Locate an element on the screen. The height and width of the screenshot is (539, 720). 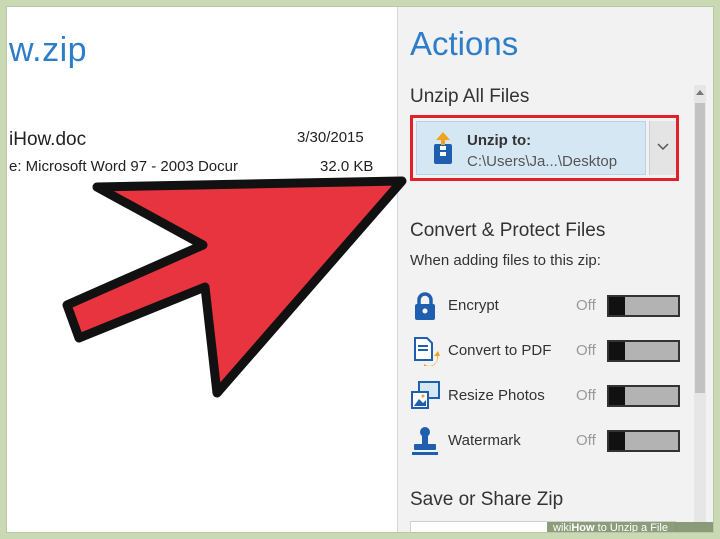
unzip-to-path: C:\Users\Ja...\Desktop is located at coordinates (542, 161).